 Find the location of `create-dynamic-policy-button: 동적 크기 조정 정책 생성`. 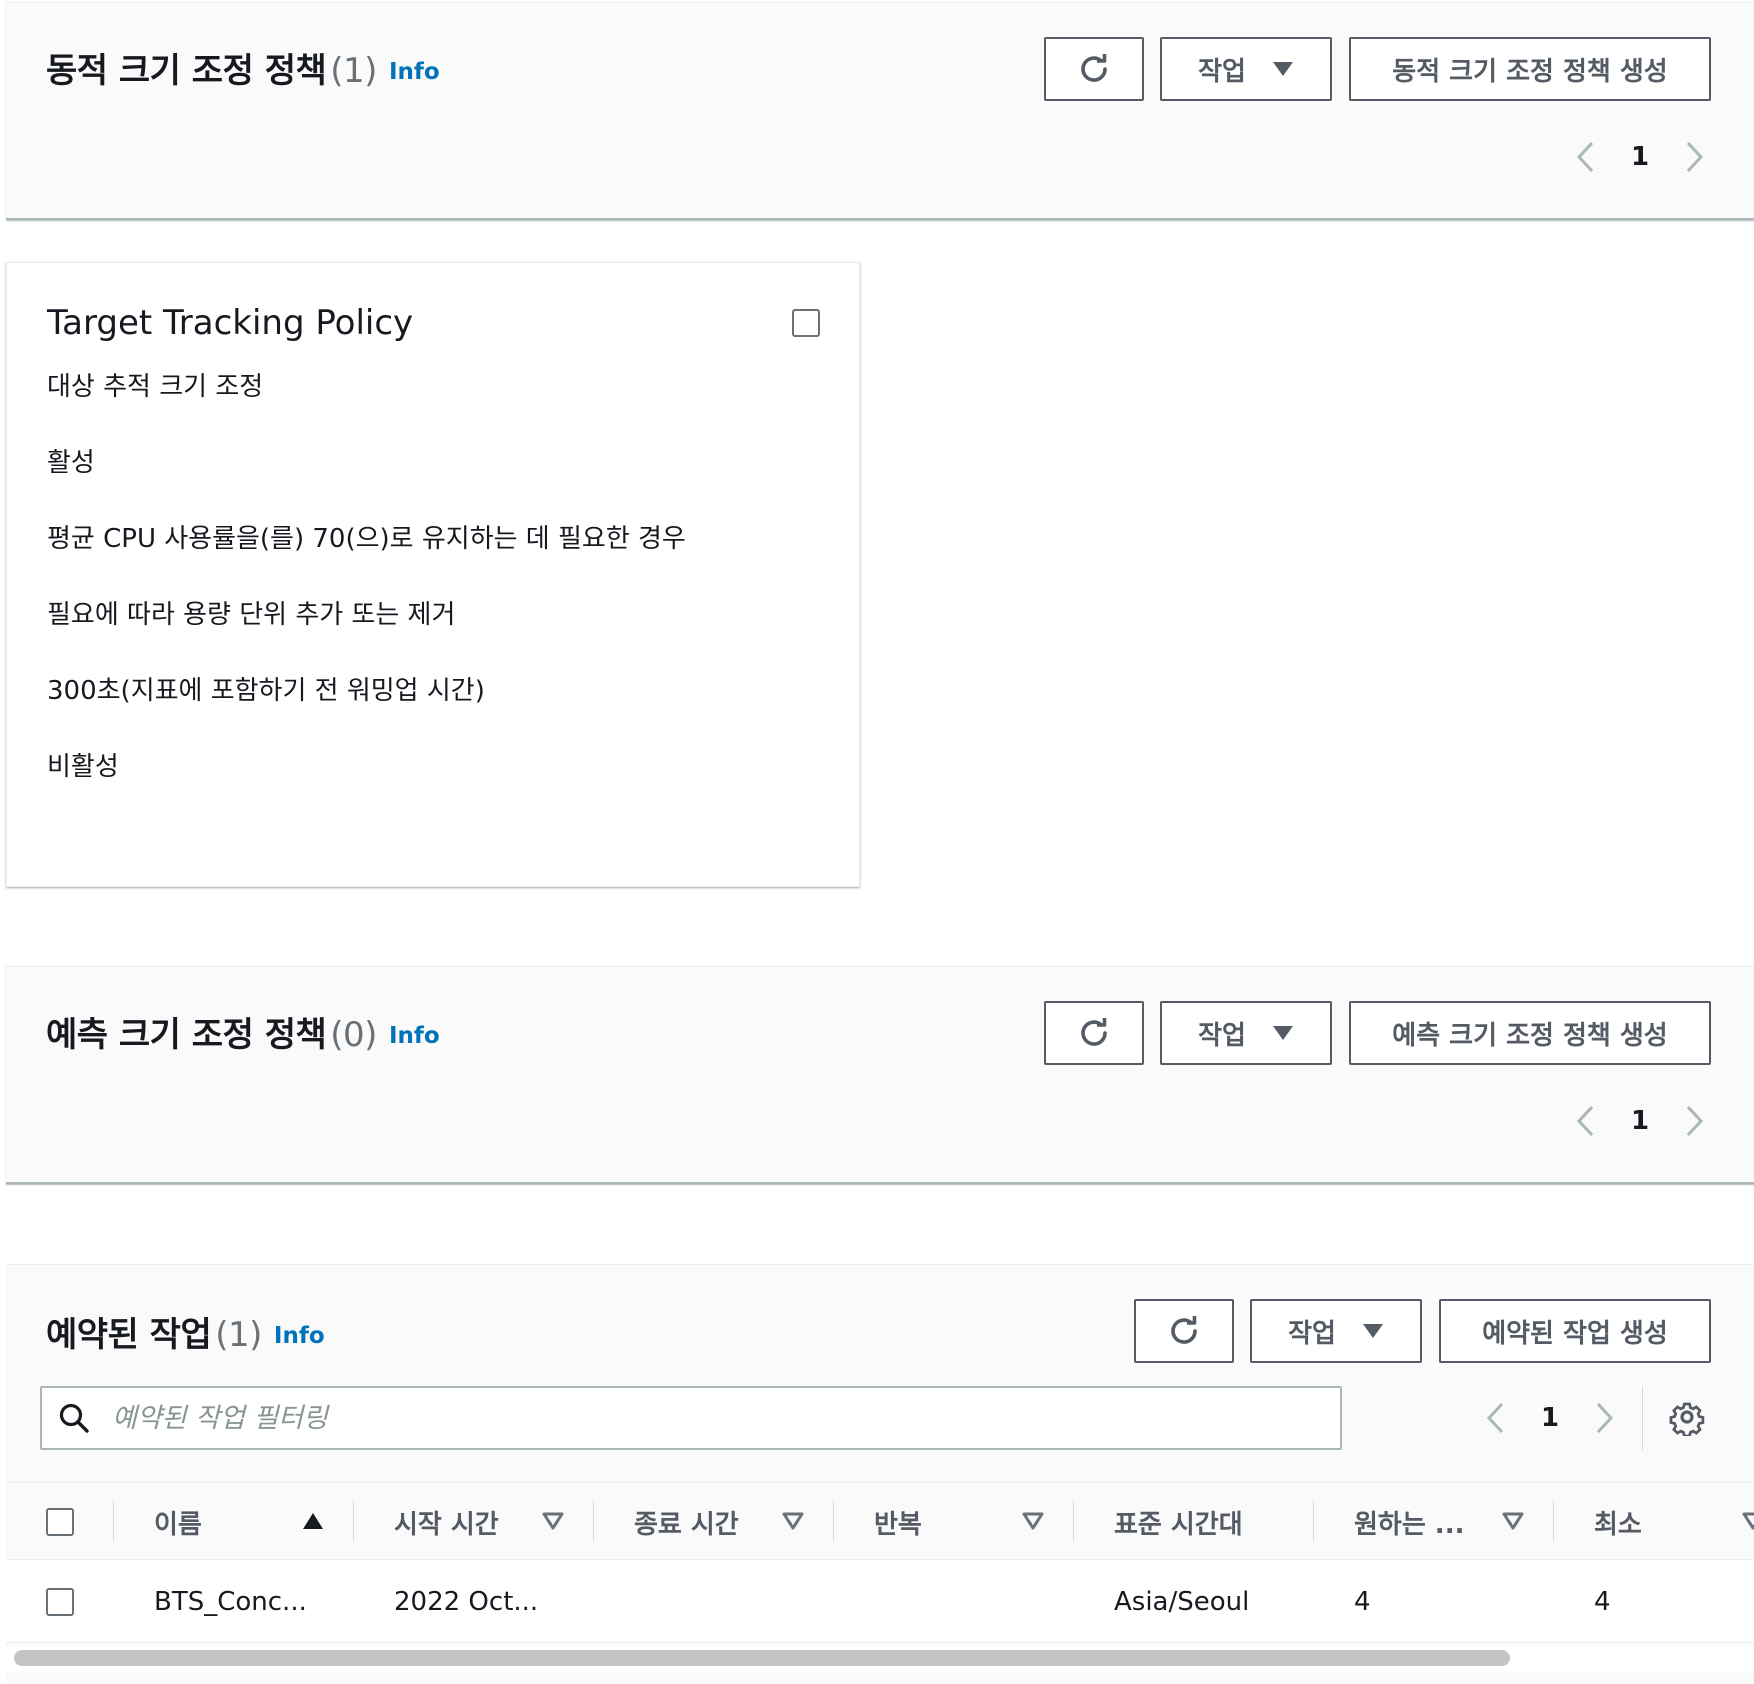

create-dynamic-policy-button: 동적 크기 조정 정책 생성 is located at coordinates (1530, 69).